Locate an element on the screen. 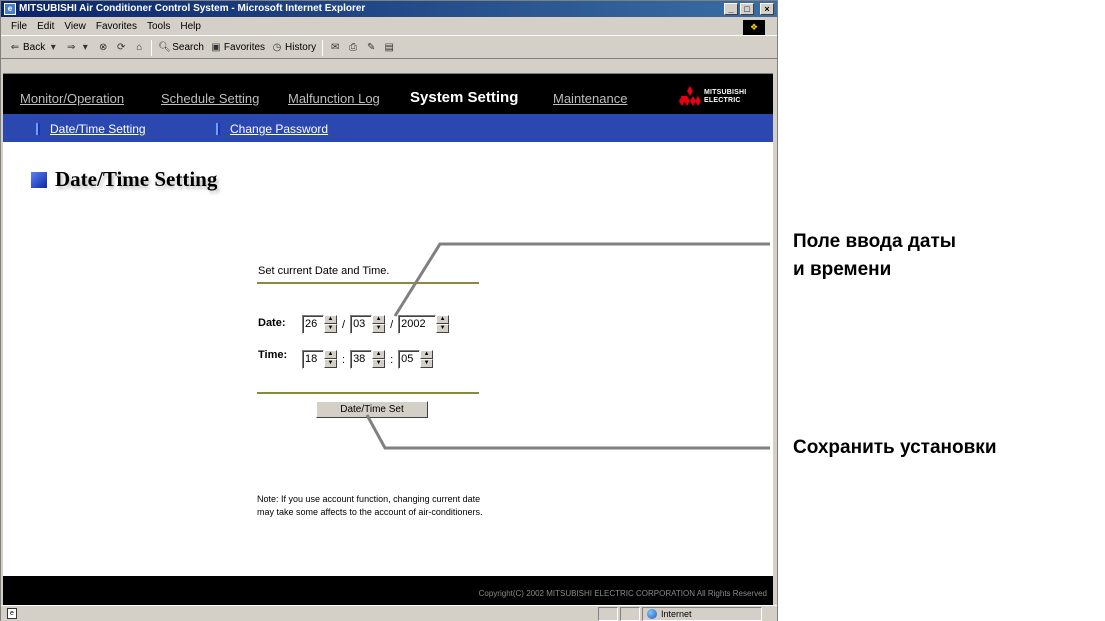 Image resolution: width=1105 pixels, height=621 pixels. page-heading: Date/Time Setting is located at coordinates (124, 179).